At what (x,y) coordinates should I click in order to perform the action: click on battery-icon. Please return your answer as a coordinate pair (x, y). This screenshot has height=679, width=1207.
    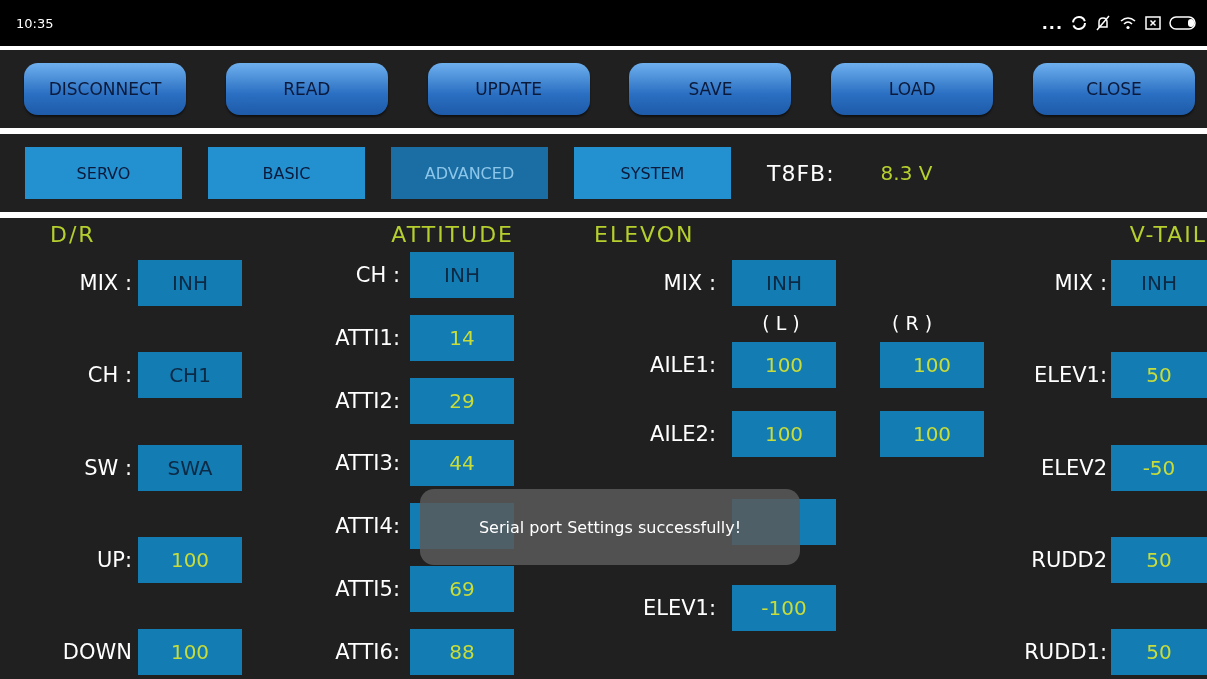
    Looking at the image, I should click on (1183, 23).